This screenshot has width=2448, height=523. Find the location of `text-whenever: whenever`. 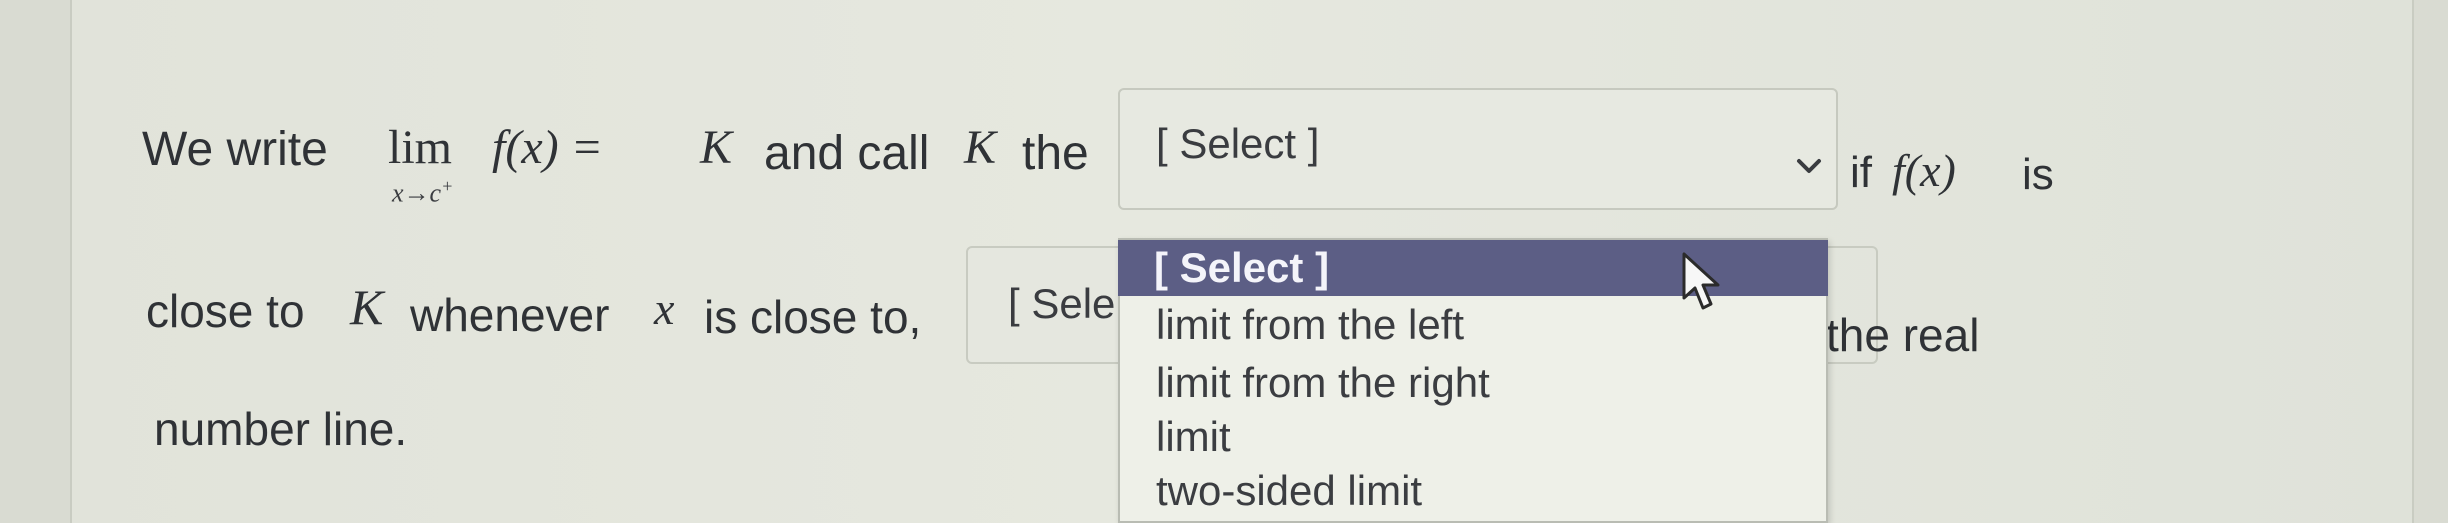

text-whenever: whenever is located at coordinates (510, 315).